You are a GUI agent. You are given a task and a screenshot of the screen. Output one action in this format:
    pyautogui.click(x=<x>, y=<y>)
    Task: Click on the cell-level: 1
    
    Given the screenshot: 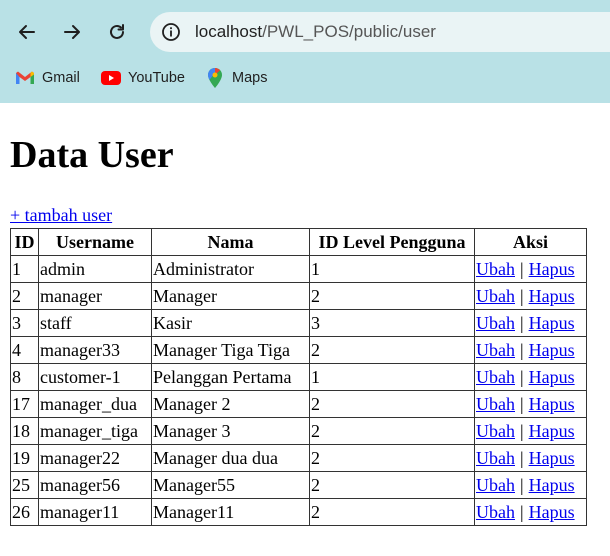 What is the action you would take?
    pyautogui.click(x=392, y=269)
    